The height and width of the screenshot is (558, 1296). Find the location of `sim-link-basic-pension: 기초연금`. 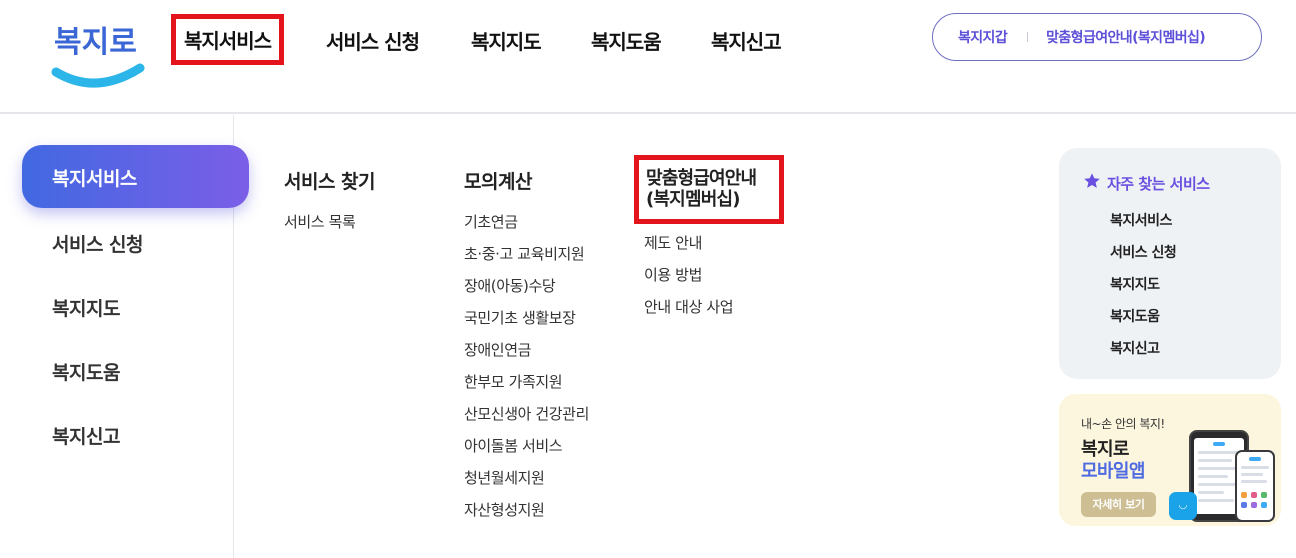

sim-link-basic-pension: 기초연금 is located at coordinates (491, 221).